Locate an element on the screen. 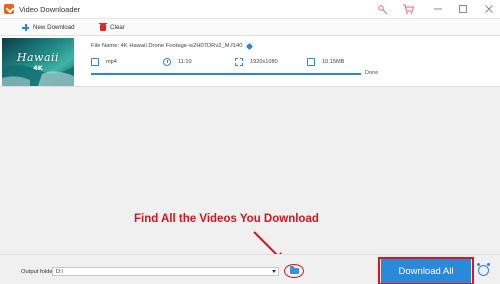 The height and width of the screenshot is (284, 500). progress-fill is located at coordinates (226, 74).